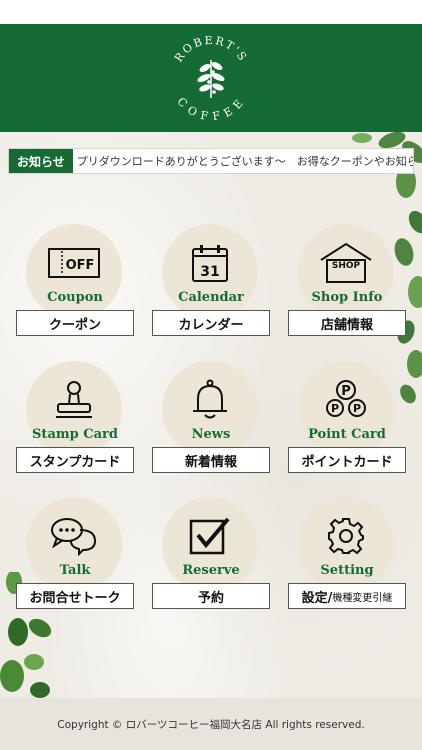  I want to click on news-button: 新着情報, so click(211, 460).